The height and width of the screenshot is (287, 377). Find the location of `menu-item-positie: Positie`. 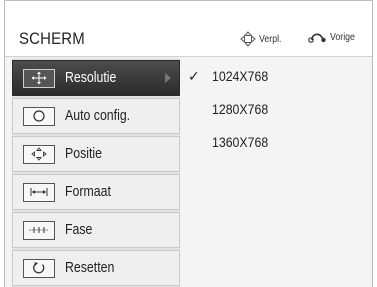

menu-item-positie: Positie is located at coordinates (96, 154).